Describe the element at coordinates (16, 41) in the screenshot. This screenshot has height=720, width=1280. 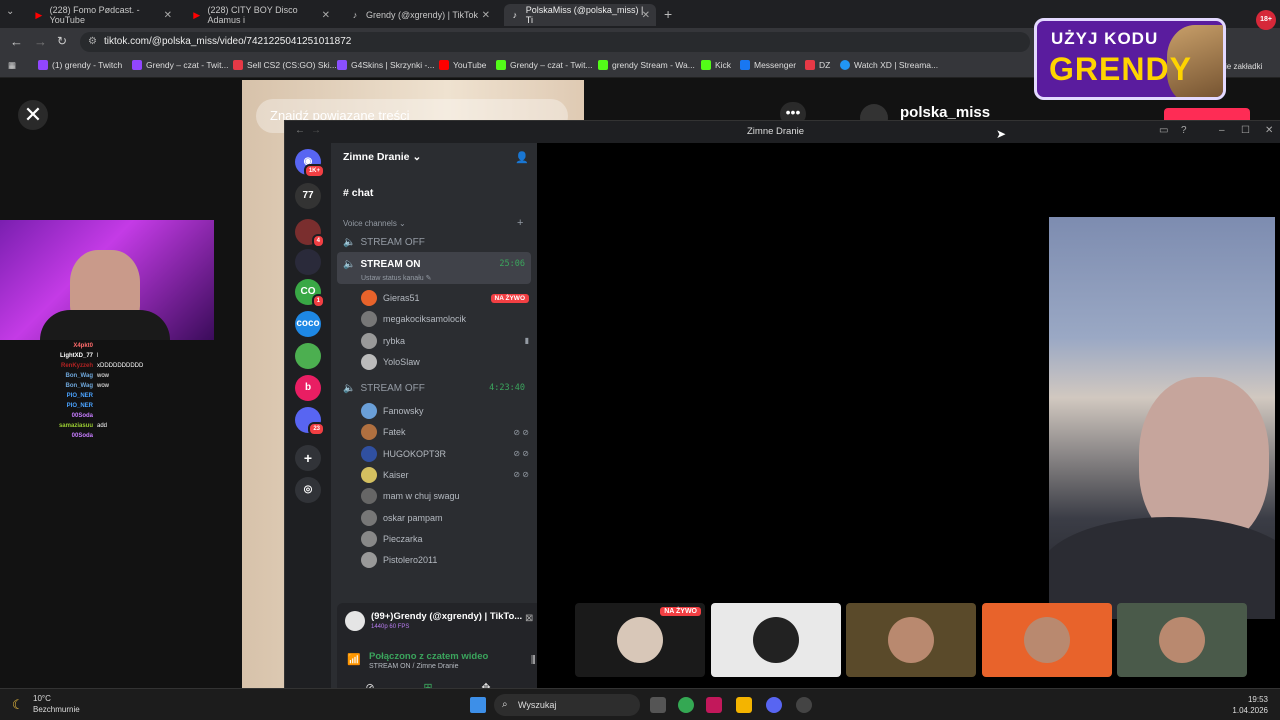
I see `back-icon: ←` at that location.